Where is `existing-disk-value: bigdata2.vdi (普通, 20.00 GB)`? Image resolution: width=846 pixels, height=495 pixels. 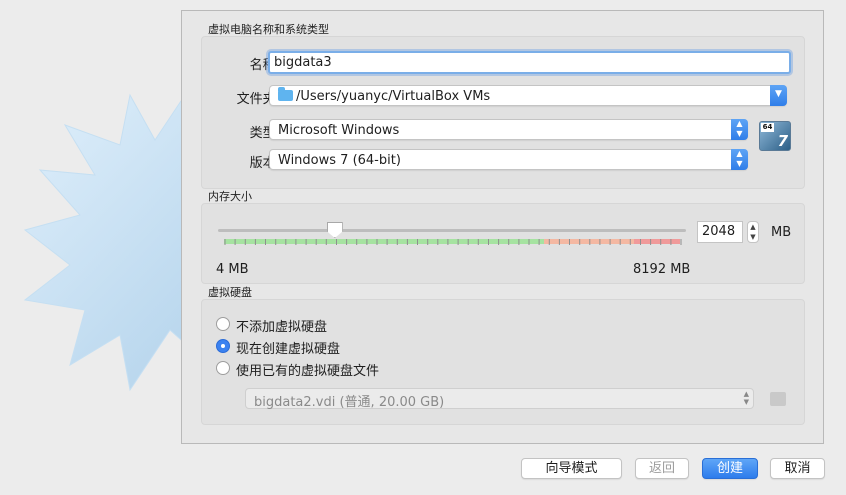 existing-disk-value: bigdata2.vdi (普通, 20.00 GB) is located at coordinates (349, 402).